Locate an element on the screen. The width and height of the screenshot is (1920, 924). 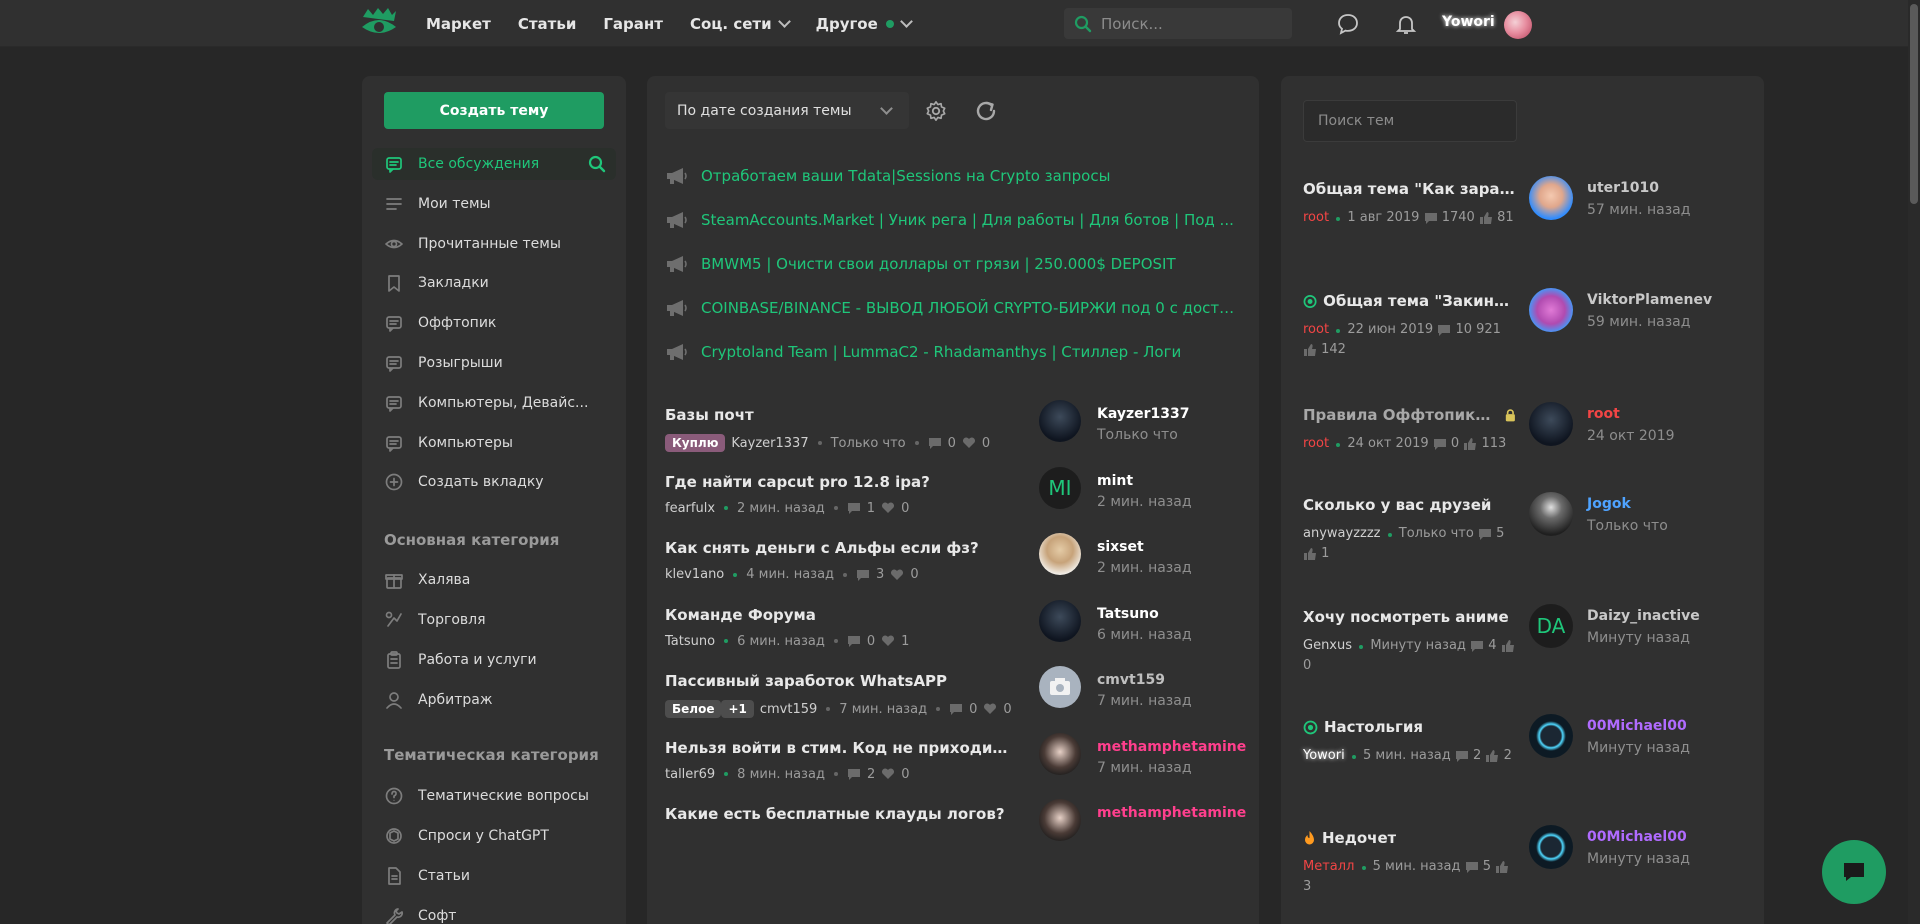
topic-author: Genxus is located at coordinates (1327, 645).